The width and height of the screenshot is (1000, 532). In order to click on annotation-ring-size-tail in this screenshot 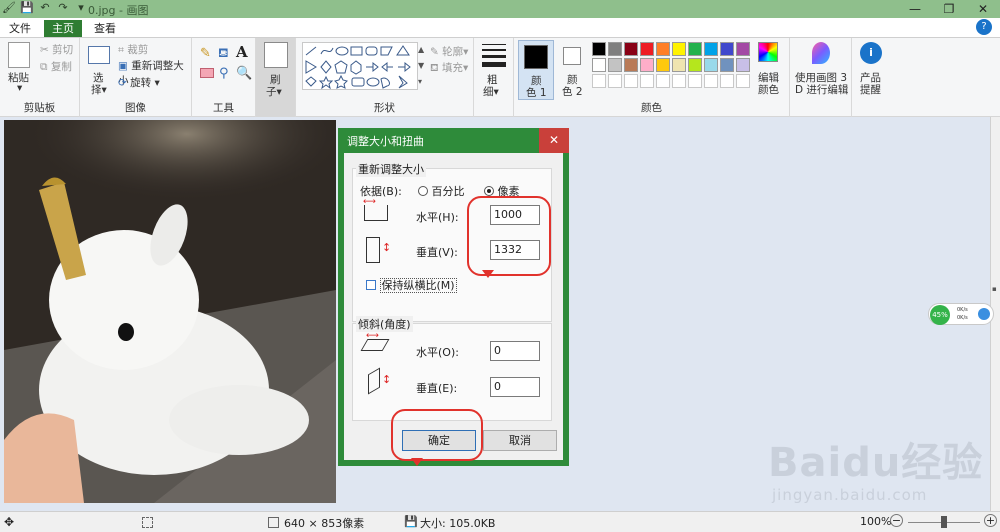, I will do `click(488, 274)`.